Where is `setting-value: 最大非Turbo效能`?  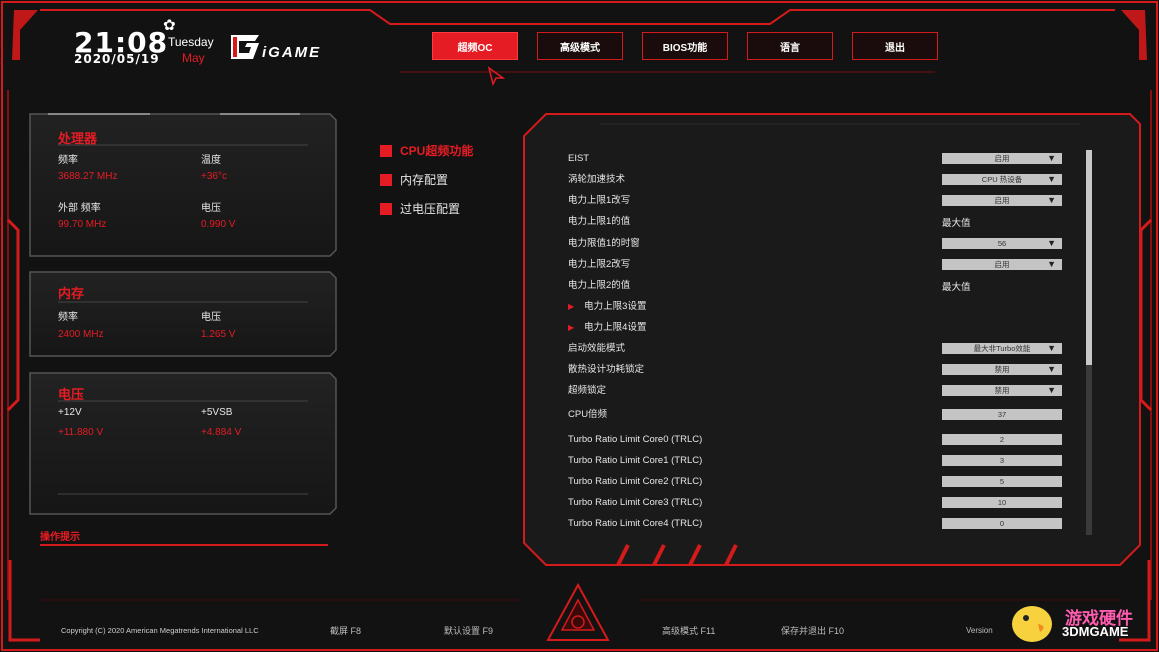
setting-value: 最大非Turbo效能 is located at coordinates (1002, 348).